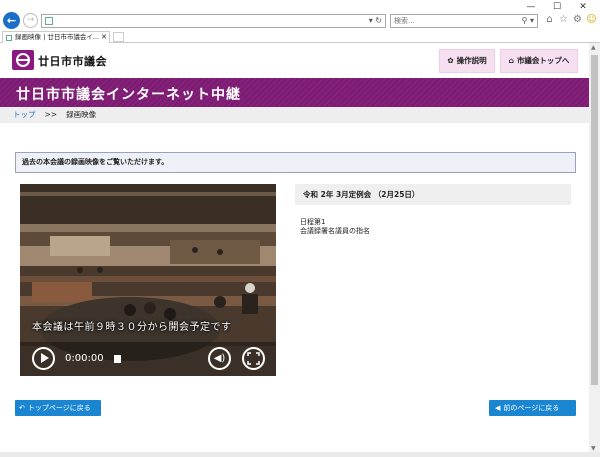  I want to click on title-band: 廿日市市議会インターネット中継, so click(294, 92).